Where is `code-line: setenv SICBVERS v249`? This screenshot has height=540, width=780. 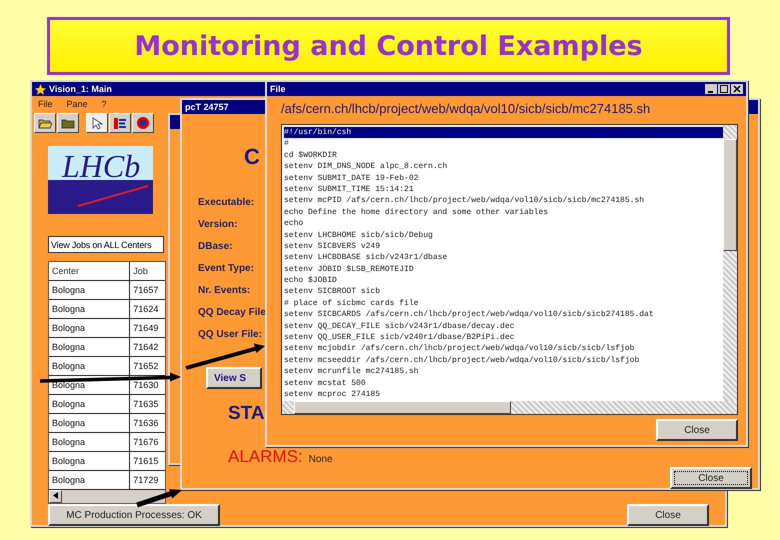 code-line: setenv SICBVERS v249 is located at coordinates (333, 246).